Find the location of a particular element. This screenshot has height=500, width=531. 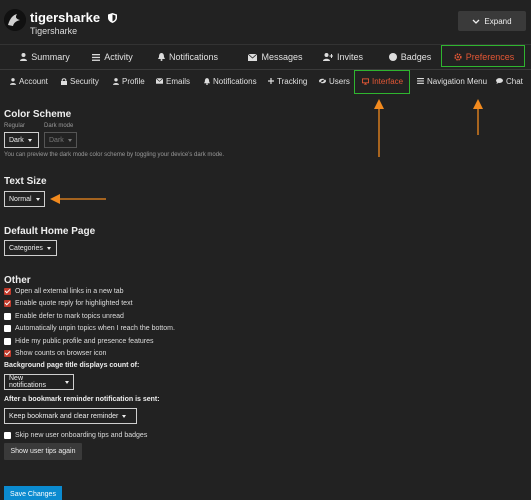

show-user-tips-button: Show user tips again is located at coordinates (43, 451).